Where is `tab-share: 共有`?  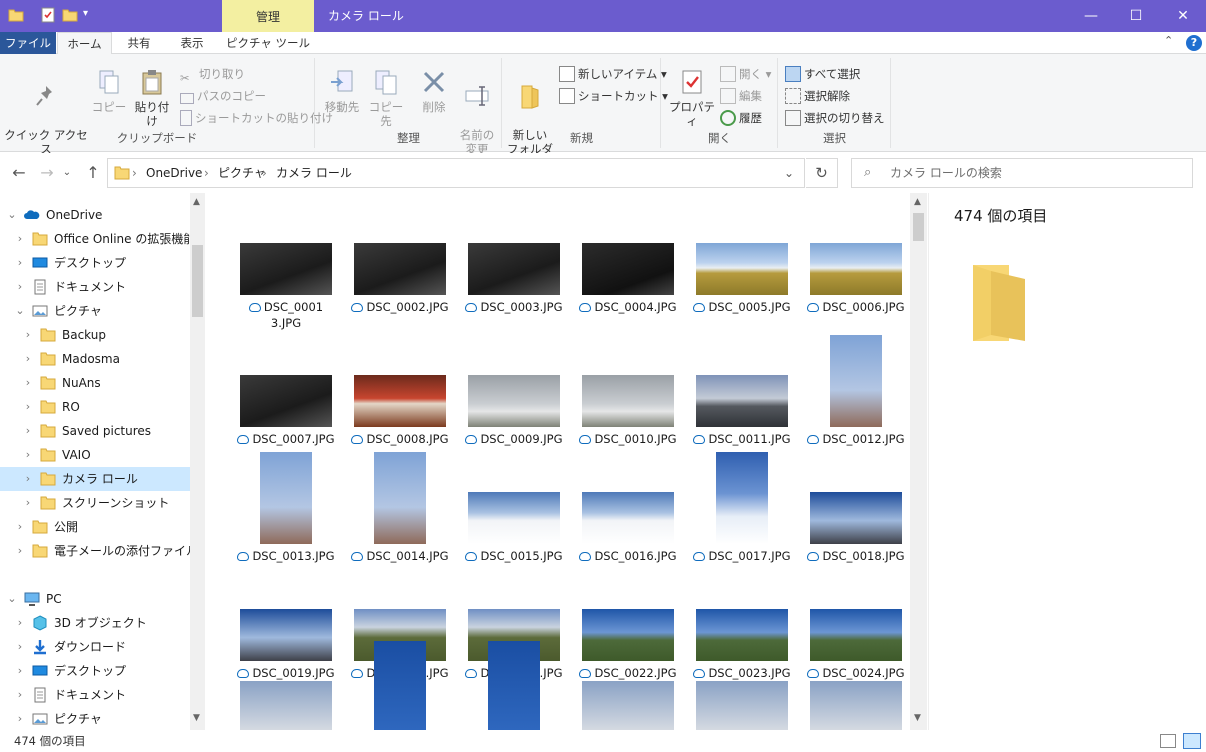 tab-share: 共有 is located at coordinates (139, 43).